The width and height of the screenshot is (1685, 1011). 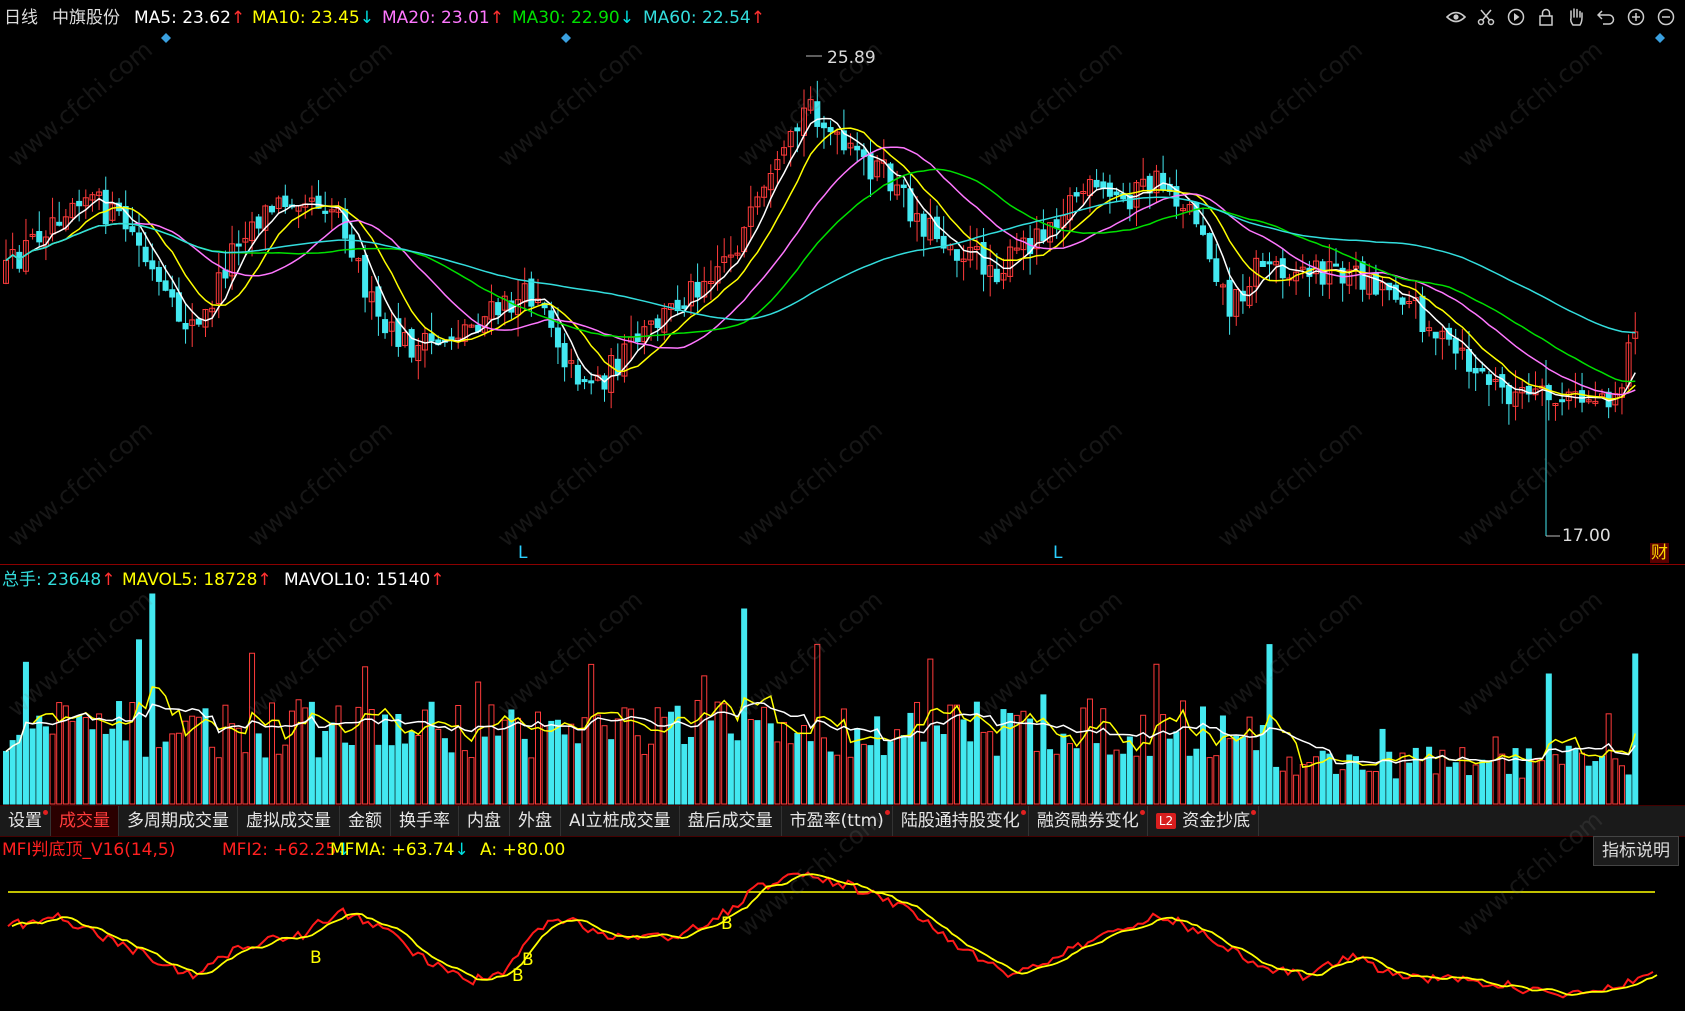 I want to click on mavol5-value: MAVOL5: 18728↑, so click(x=197, y=580).